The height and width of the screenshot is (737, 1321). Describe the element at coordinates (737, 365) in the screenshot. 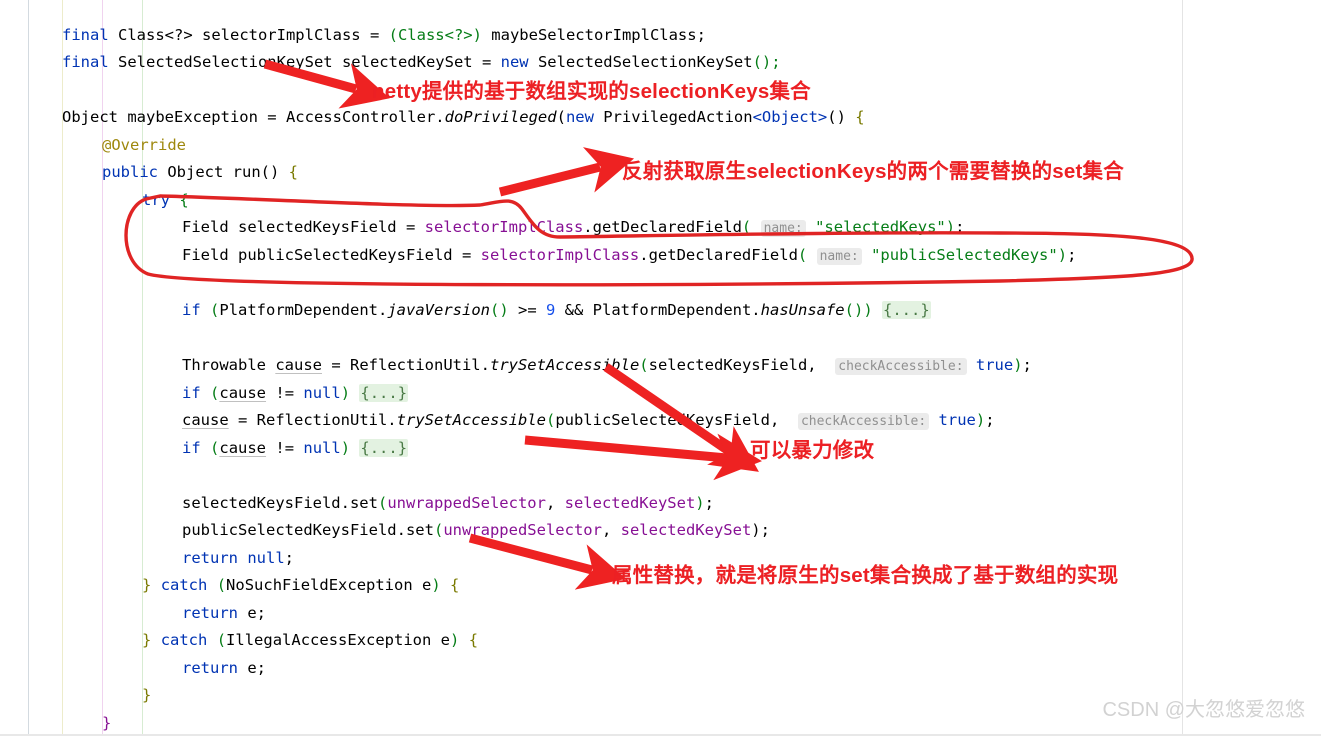

I see `code-token: selectedKeysField,` at that location.